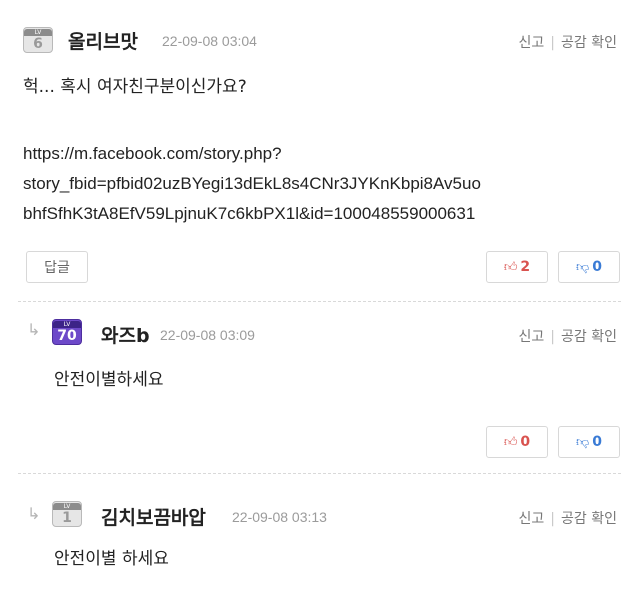  Describe the element at coordinates (209, 41) in the screenshot. I see `timestamp: 22-09-08 03:04` at that location.